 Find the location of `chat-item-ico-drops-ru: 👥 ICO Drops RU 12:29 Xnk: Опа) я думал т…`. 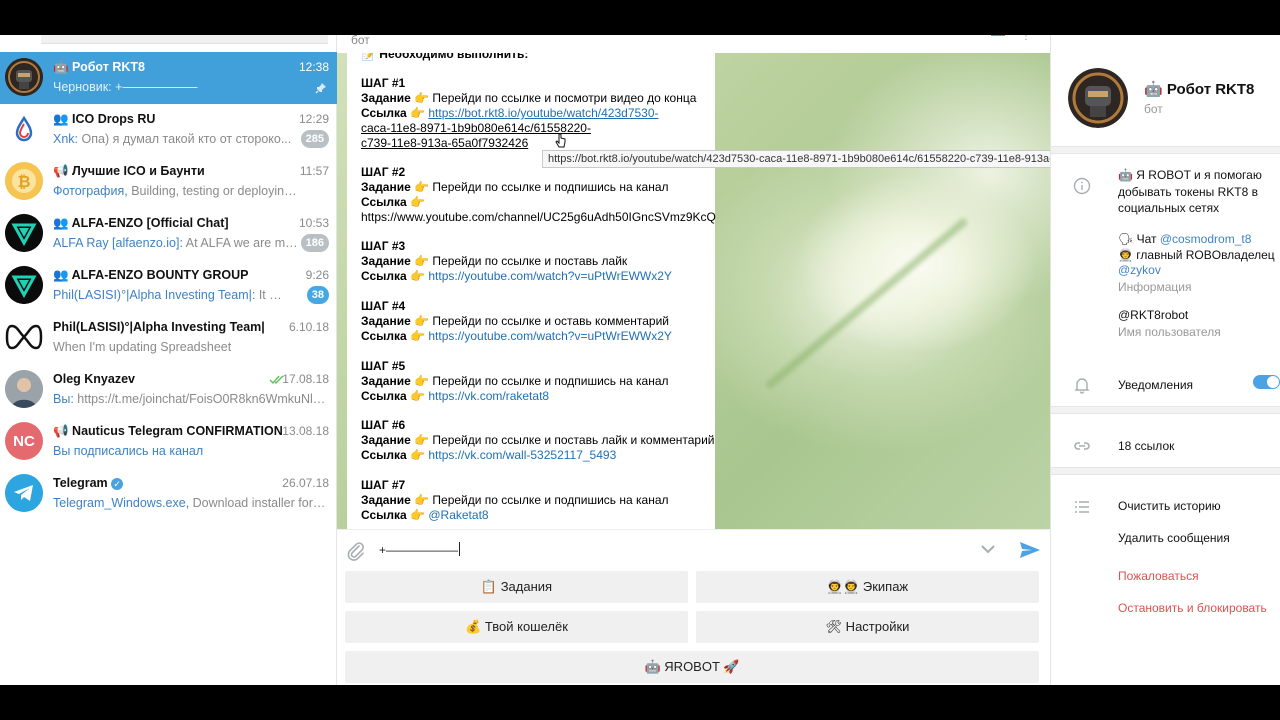

chat-item-ico-drops-ru: 👥 ICO Drops RU 12:29 Xnk: Опа) я думал т… is located at coordinates (168, 130).